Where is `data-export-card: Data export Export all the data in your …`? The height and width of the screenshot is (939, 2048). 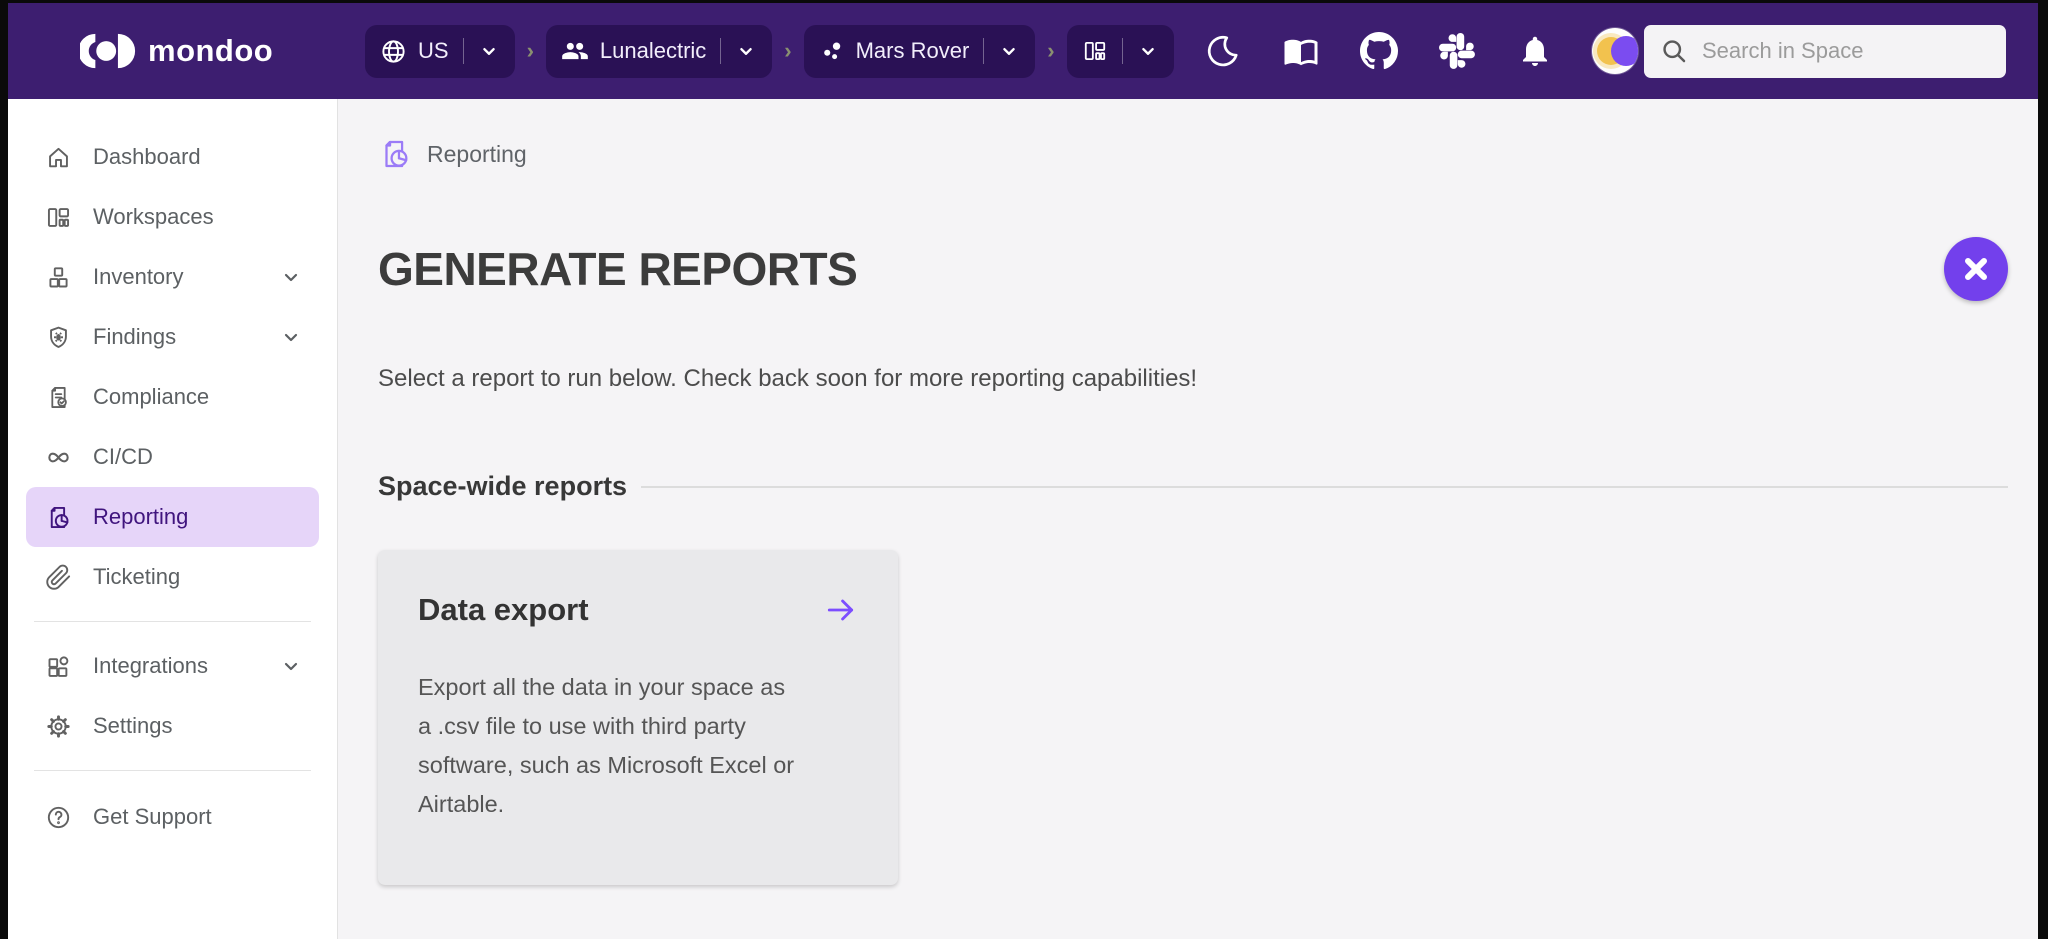
data-export-card: Data export Export all the data in your … is located at coordinates (638, 717).